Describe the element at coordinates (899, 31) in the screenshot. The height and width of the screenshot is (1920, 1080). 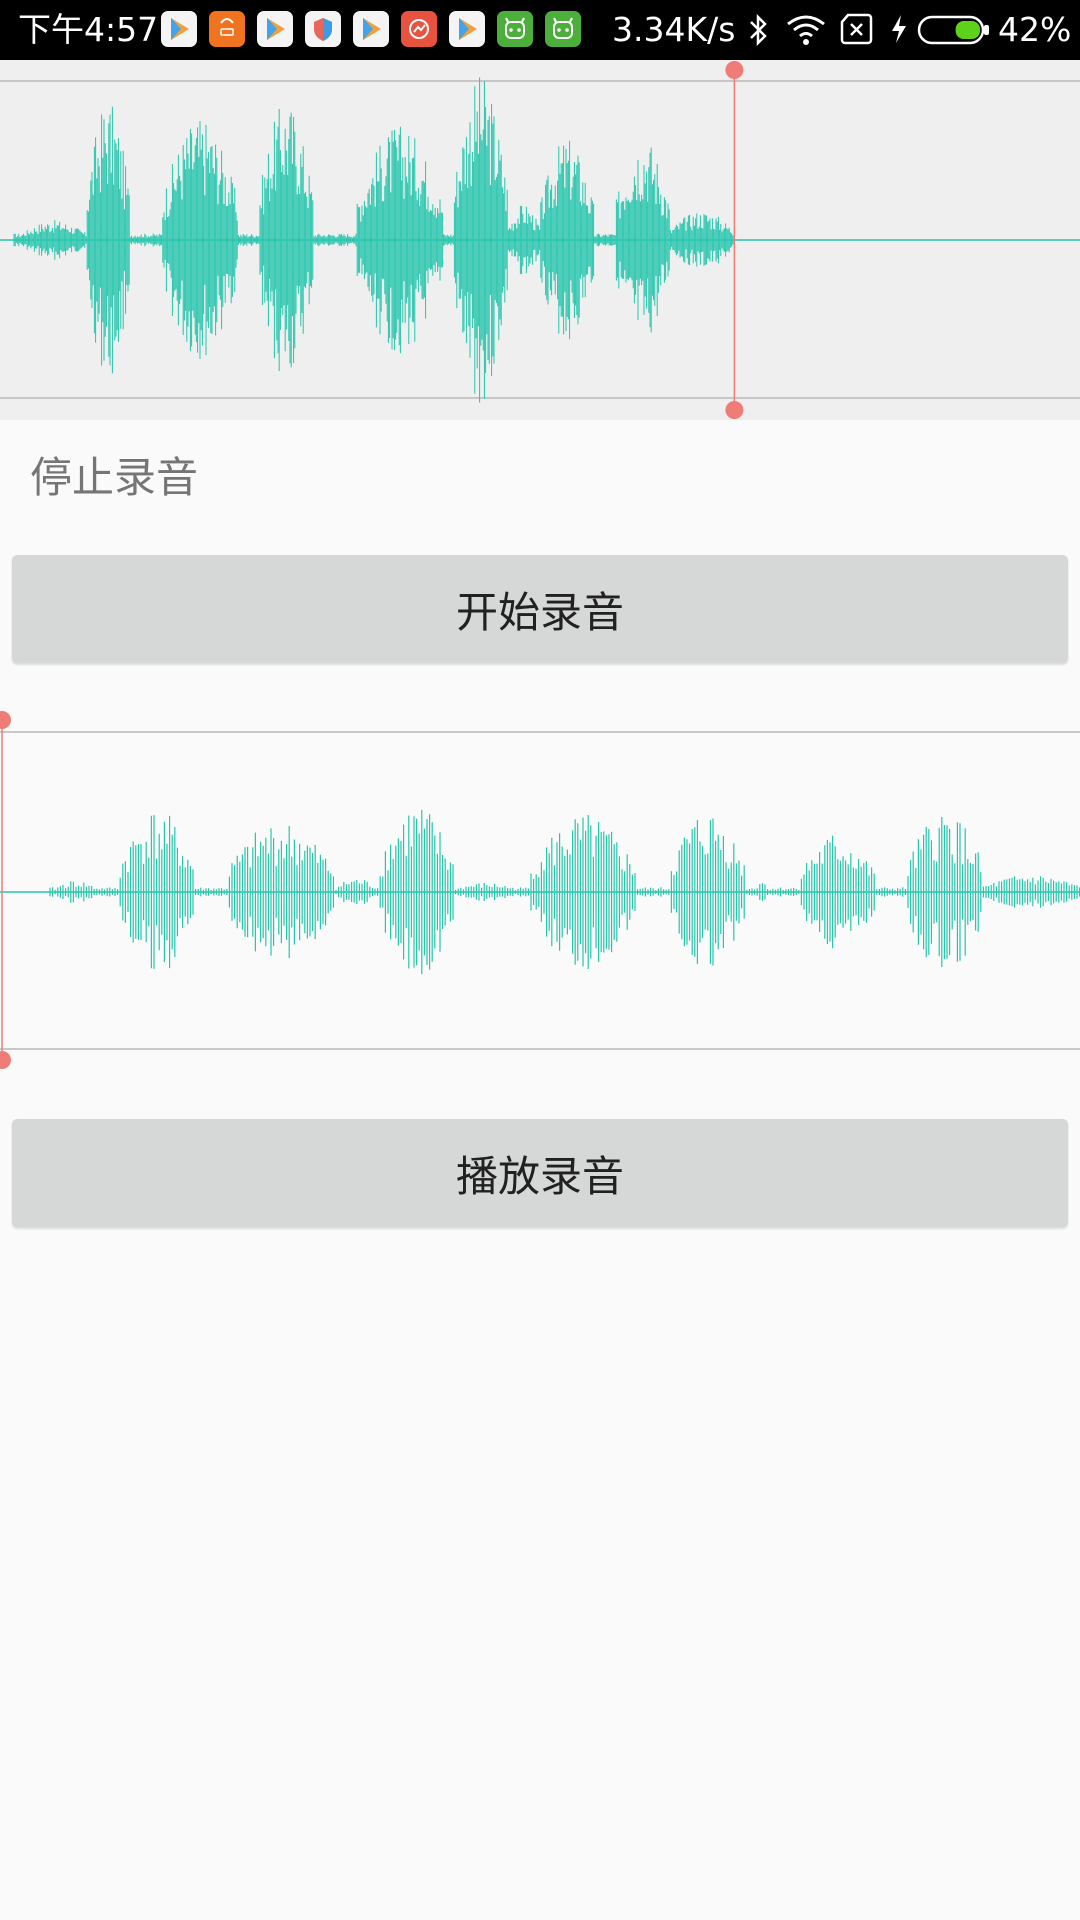
I see `charging-icon` at that location.